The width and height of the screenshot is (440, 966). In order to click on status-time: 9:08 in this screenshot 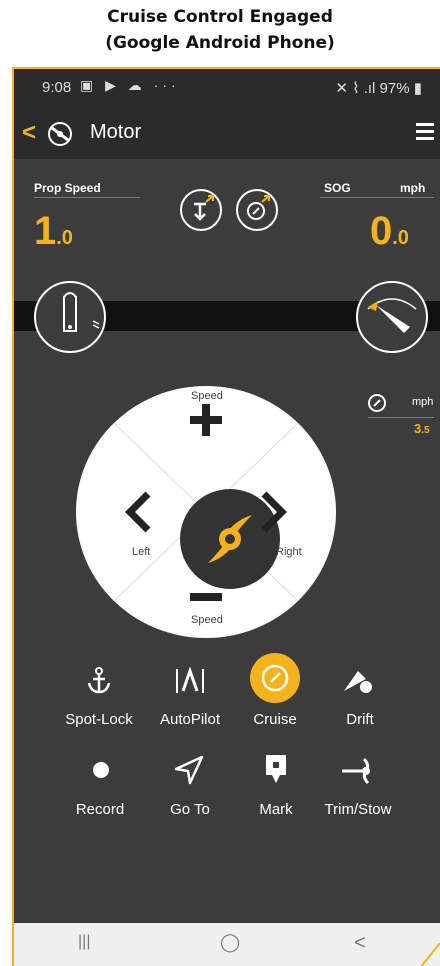, I will do `click(57, 87)`.